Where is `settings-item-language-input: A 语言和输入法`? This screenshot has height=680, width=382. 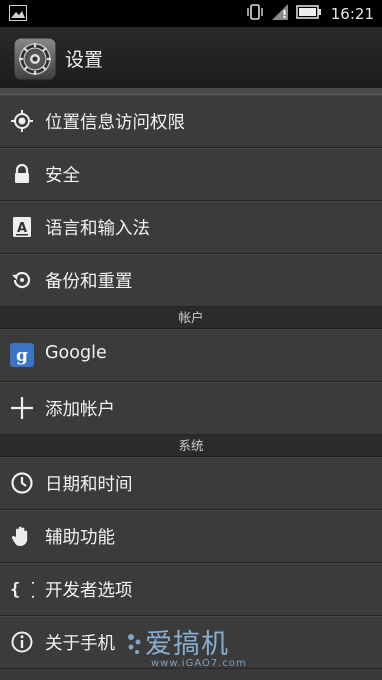
settings-item-language-input: A 语言和输入法 is located at coordinates (191, 227).